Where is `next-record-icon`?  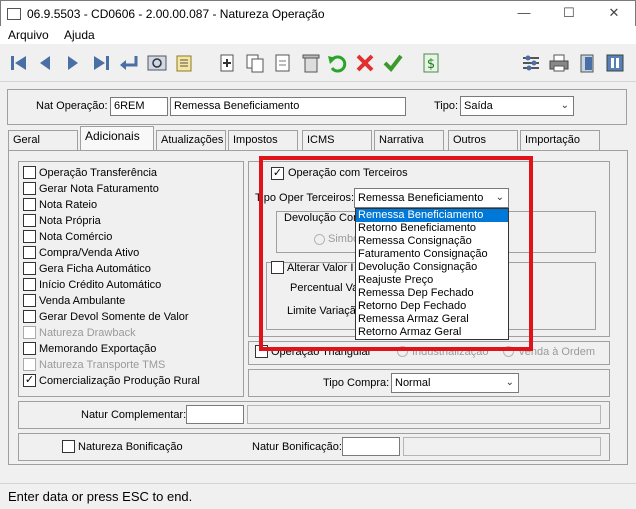
next-record-icon is located at coordinates (73, 63).